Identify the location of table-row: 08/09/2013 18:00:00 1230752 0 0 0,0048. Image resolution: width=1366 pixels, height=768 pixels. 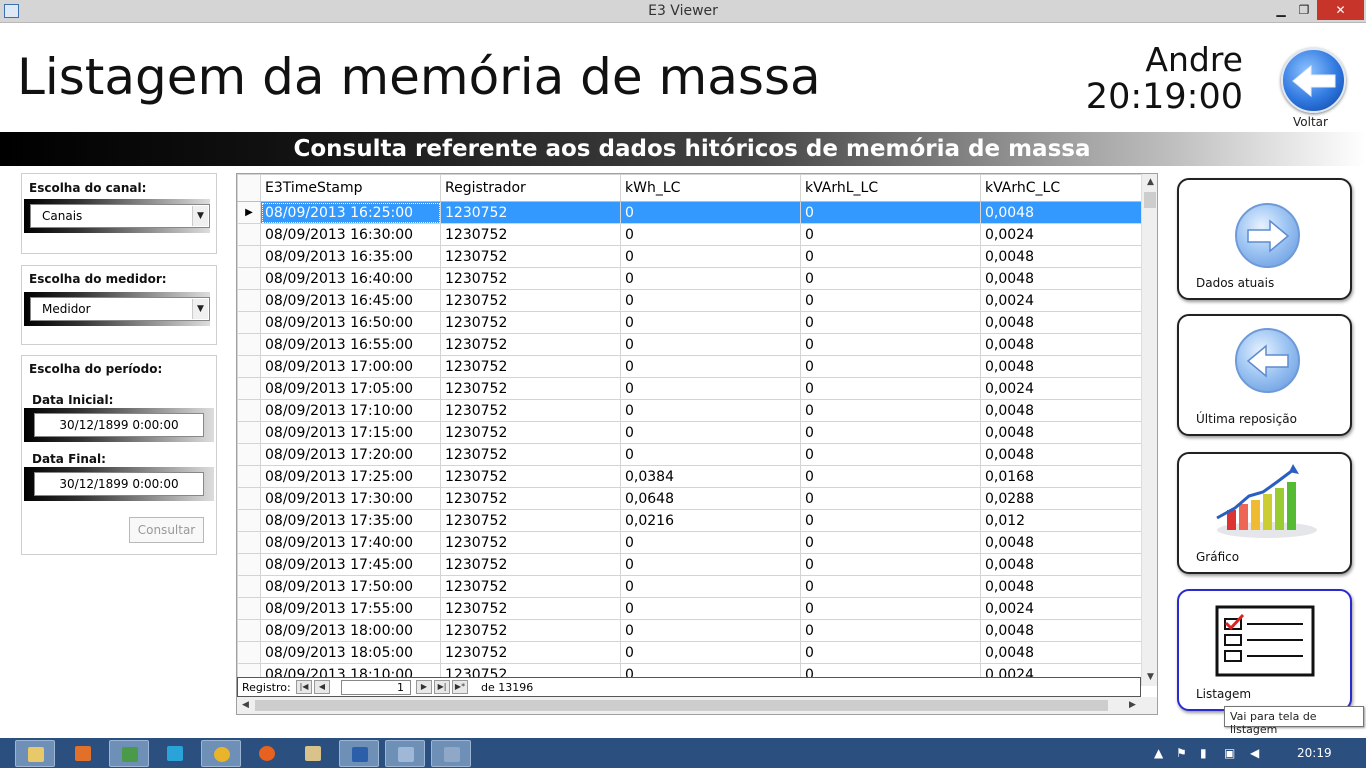
(689, 630).